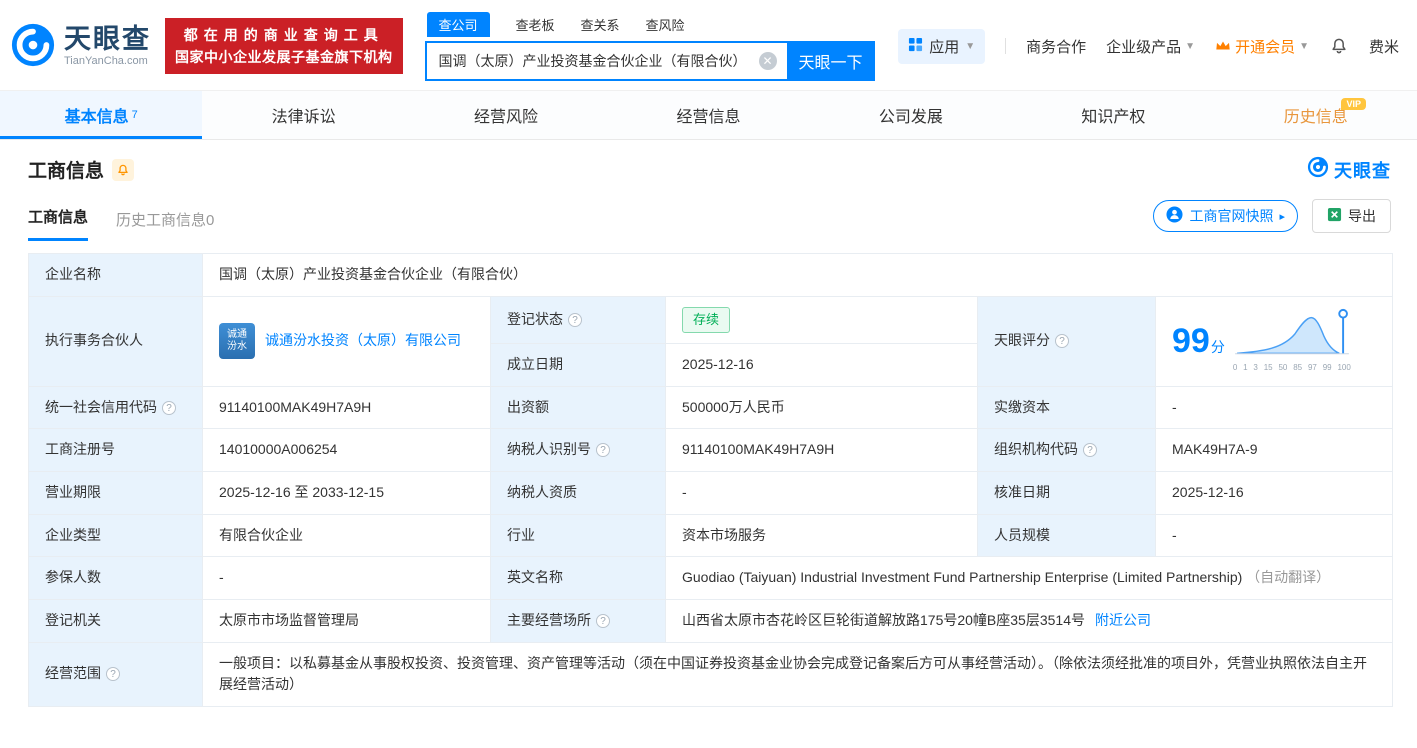 The width and height of the screenshot is (1417, 748). Describe the element at coordinates (363, 341) in the screenshot. I see `partner-company-link: 诚通汾水投资（太原）有限公司` at that location.